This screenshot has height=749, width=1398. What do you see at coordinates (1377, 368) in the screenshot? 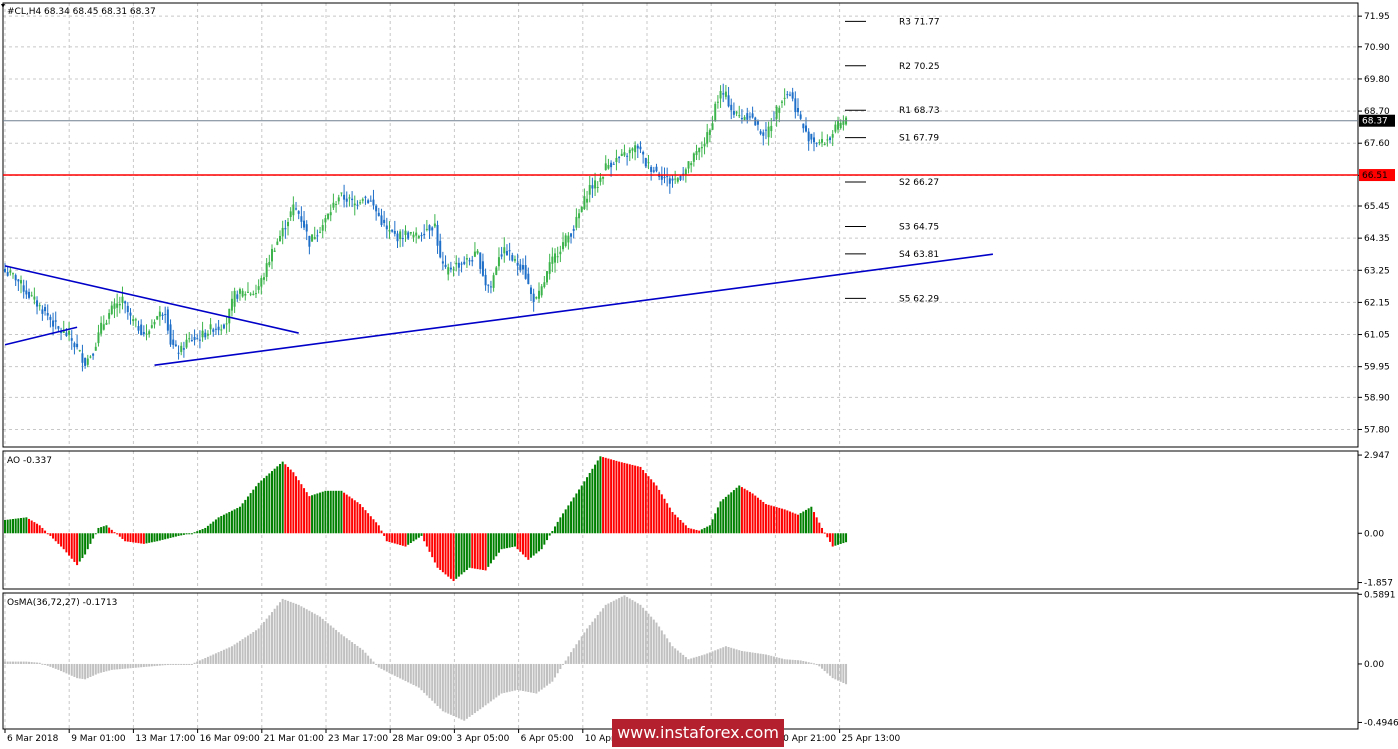
I see `price-tick-label: 59.95` at bounding box center [1377, 368].